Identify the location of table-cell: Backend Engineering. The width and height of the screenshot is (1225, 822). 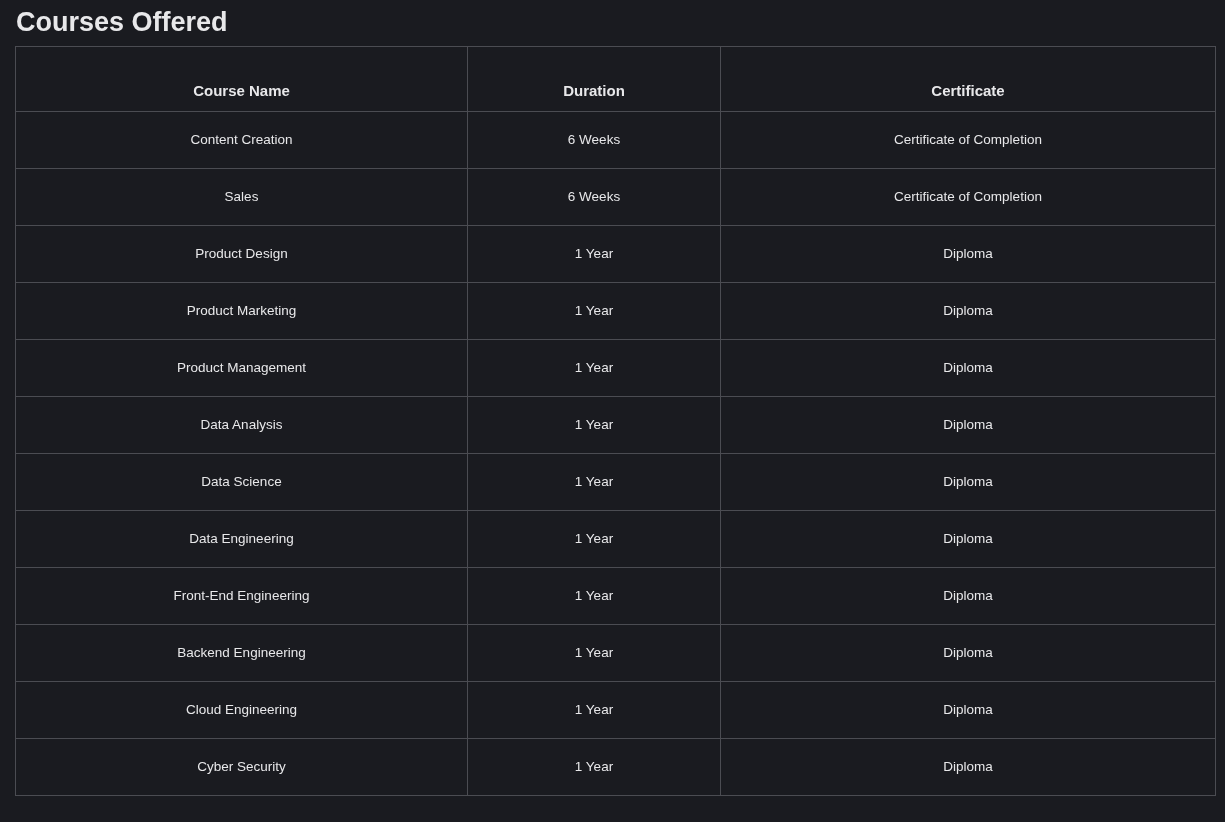
(241, 653).